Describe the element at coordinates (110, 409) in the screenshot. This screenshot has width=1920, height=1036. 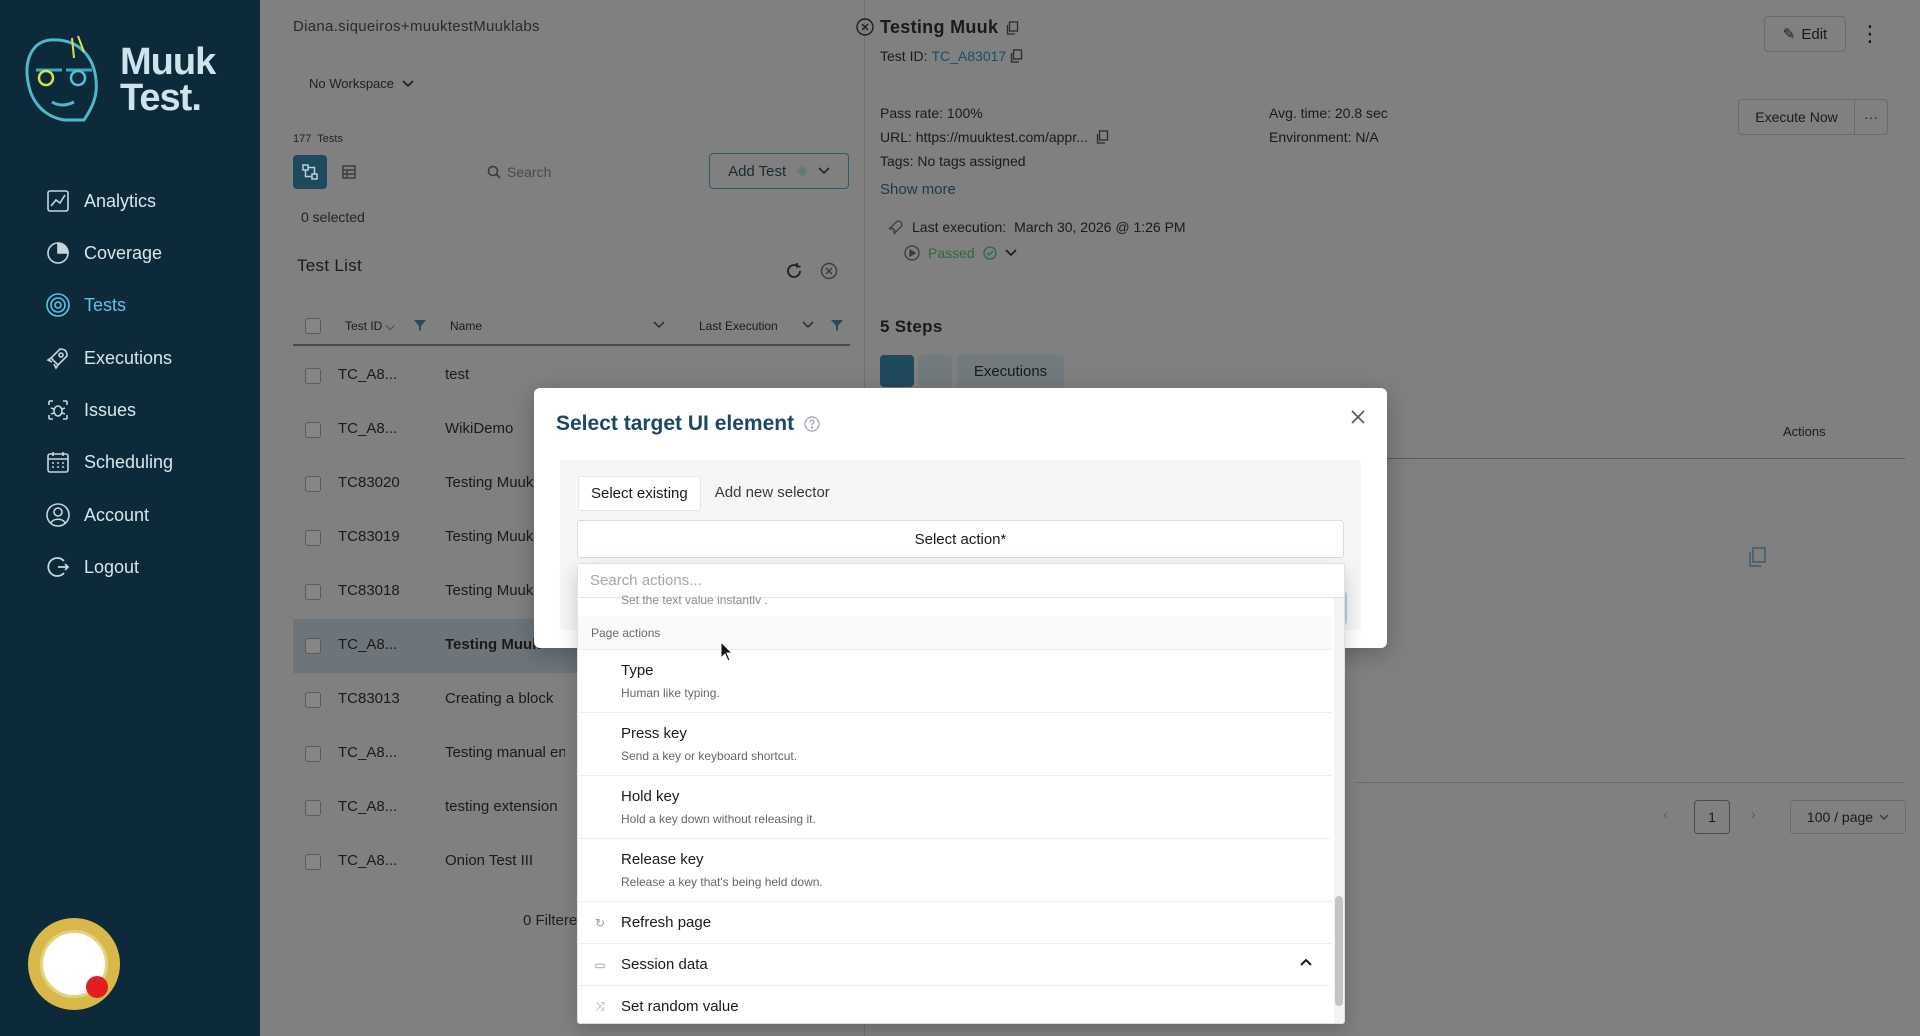
I see `sidebar-item-label: Issues` at that location.